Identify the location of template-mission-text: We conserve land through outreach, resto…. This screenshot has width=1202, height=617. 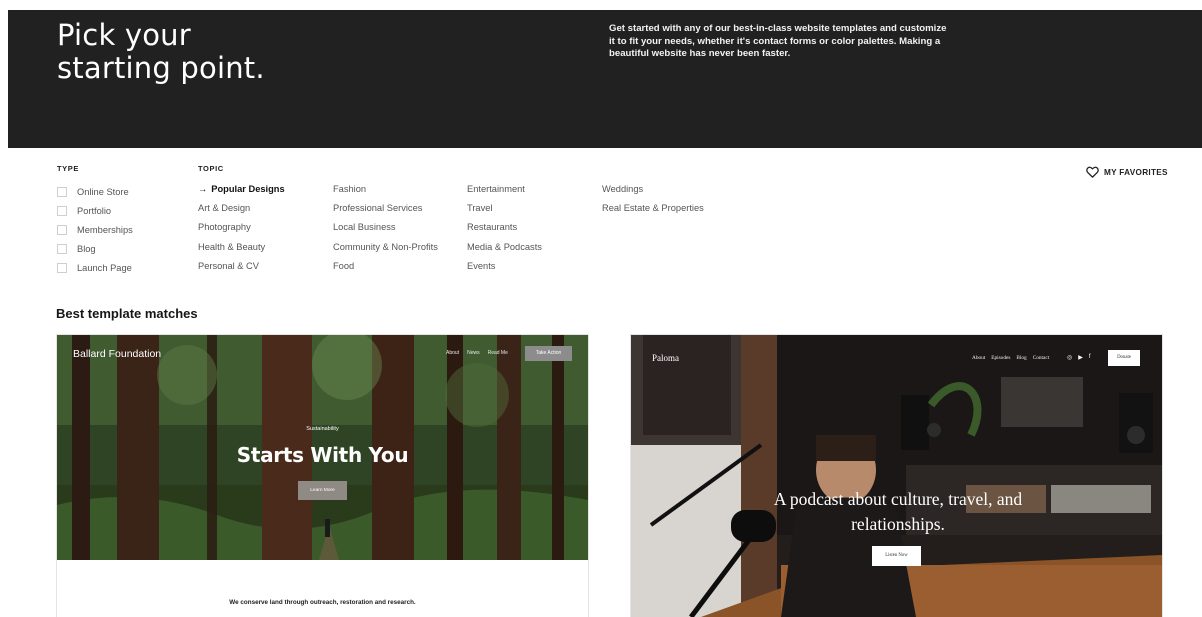
(322, 602).